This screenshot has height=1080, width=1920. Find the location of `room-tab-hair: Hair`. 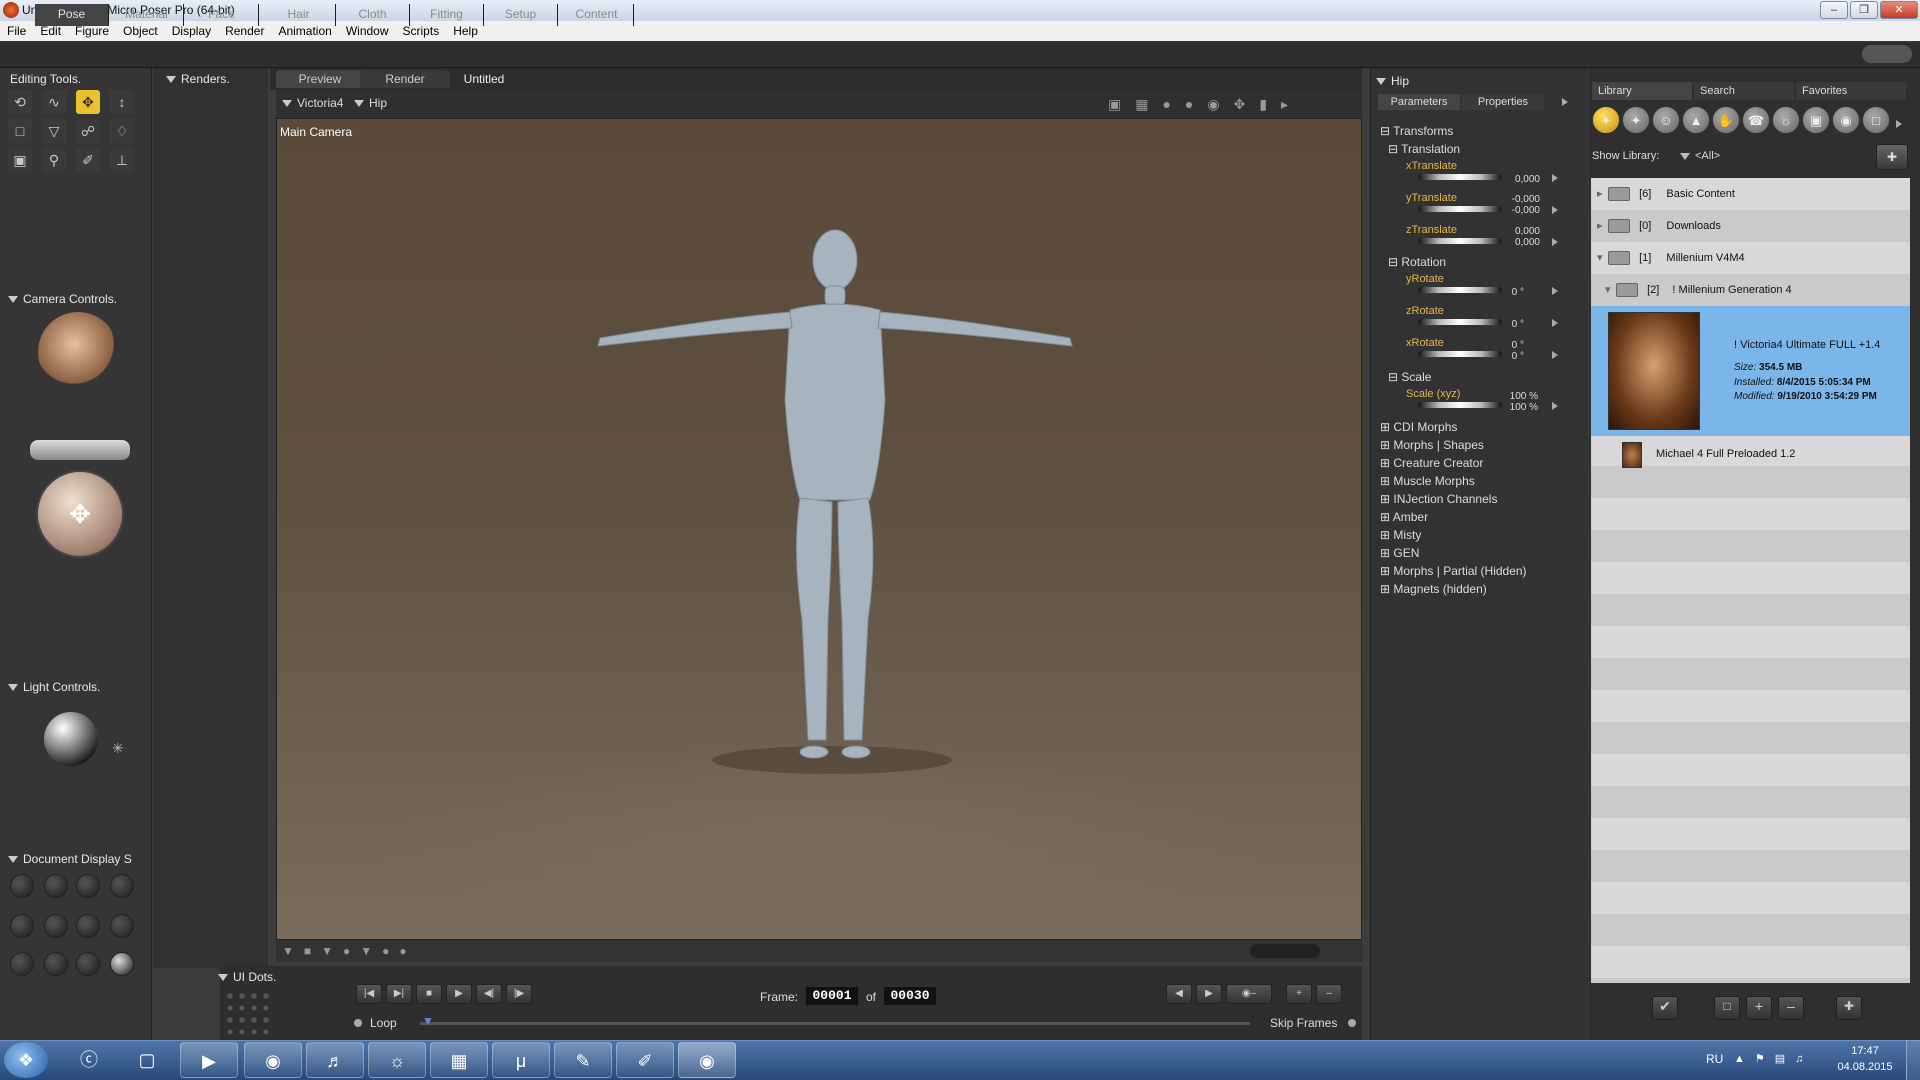

room-tab-hair: Hair is located at coordinates (299, 15).